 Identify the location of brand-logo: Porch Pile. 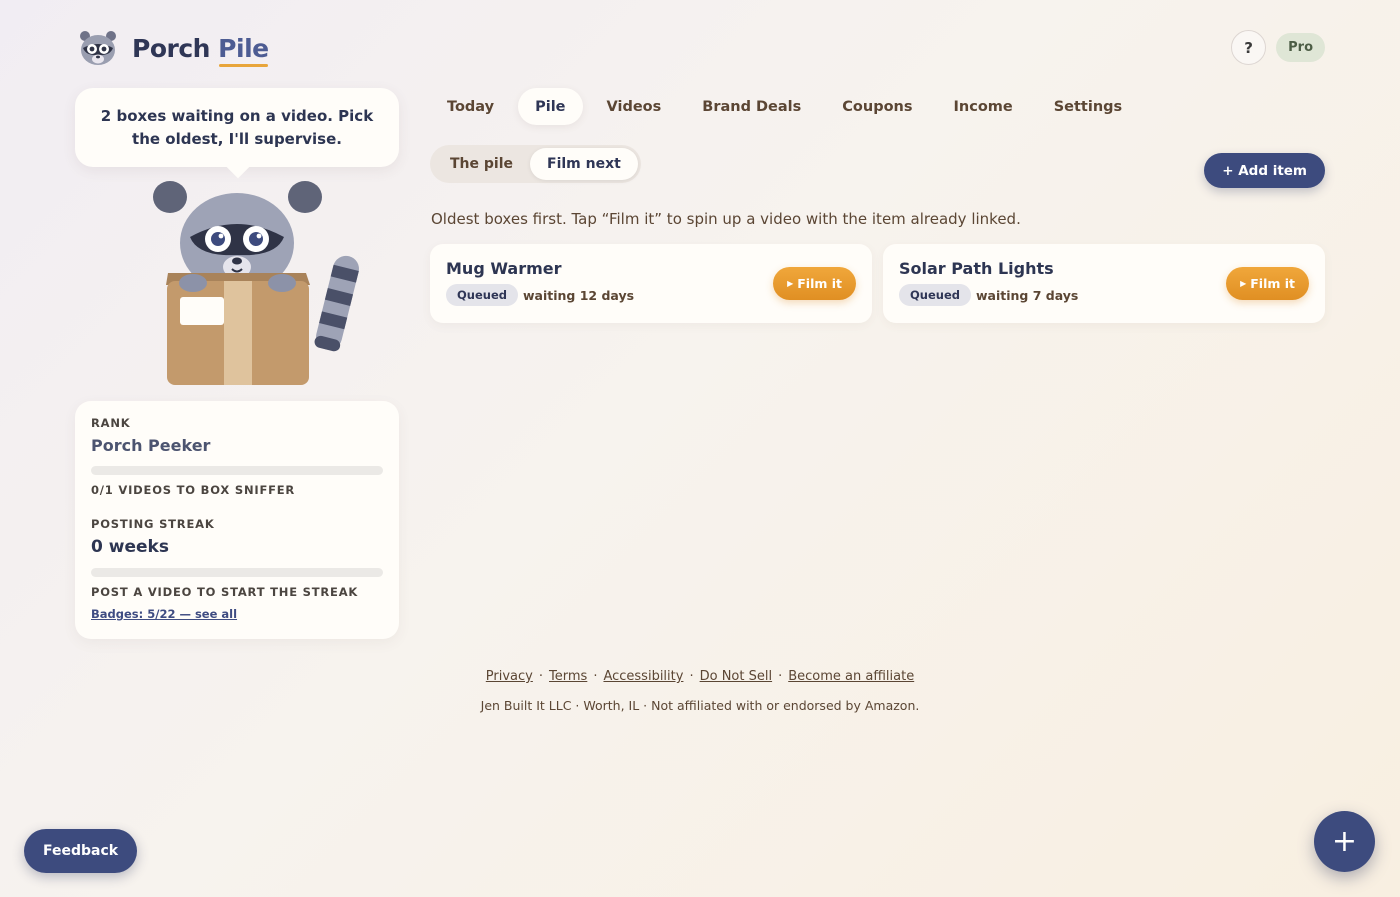
(173, 48).